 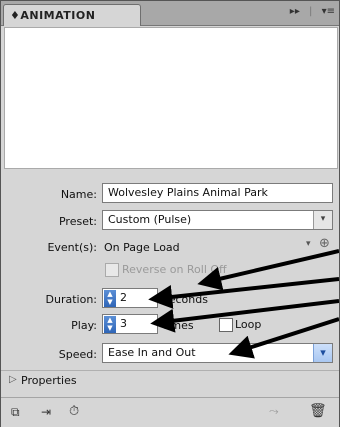 I want to click on loop-checkbox, so click(x=226, y=325).